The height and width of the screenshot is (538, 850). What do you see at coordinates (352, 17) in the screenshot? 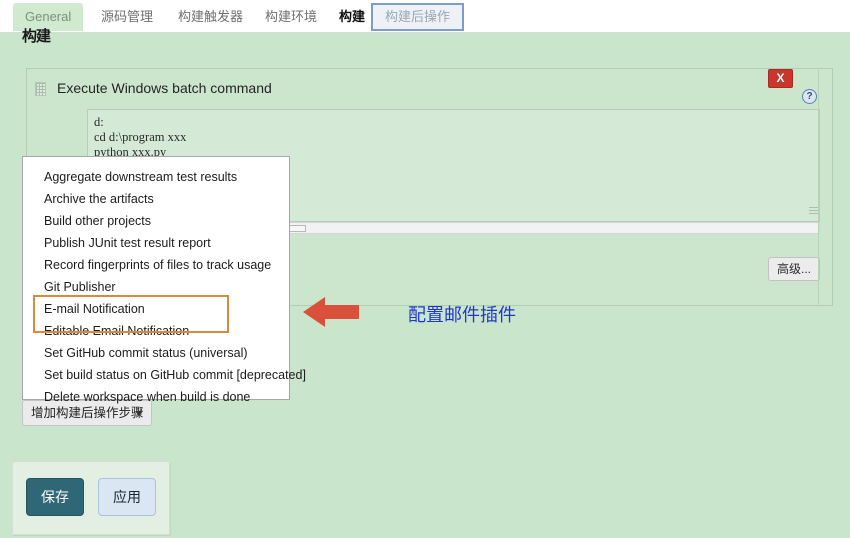
I see `tab-build: 构建` at bounding box center [352, 17].